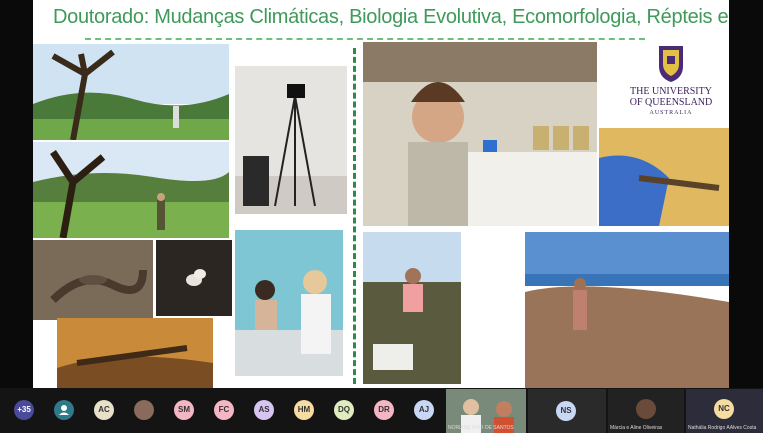 The width and height of the screenshot is (763, 433). What do you see at coordinates (104, 410) in the screenshot?
I see `participant-avatar: AC` at bounding box center [104, 410].